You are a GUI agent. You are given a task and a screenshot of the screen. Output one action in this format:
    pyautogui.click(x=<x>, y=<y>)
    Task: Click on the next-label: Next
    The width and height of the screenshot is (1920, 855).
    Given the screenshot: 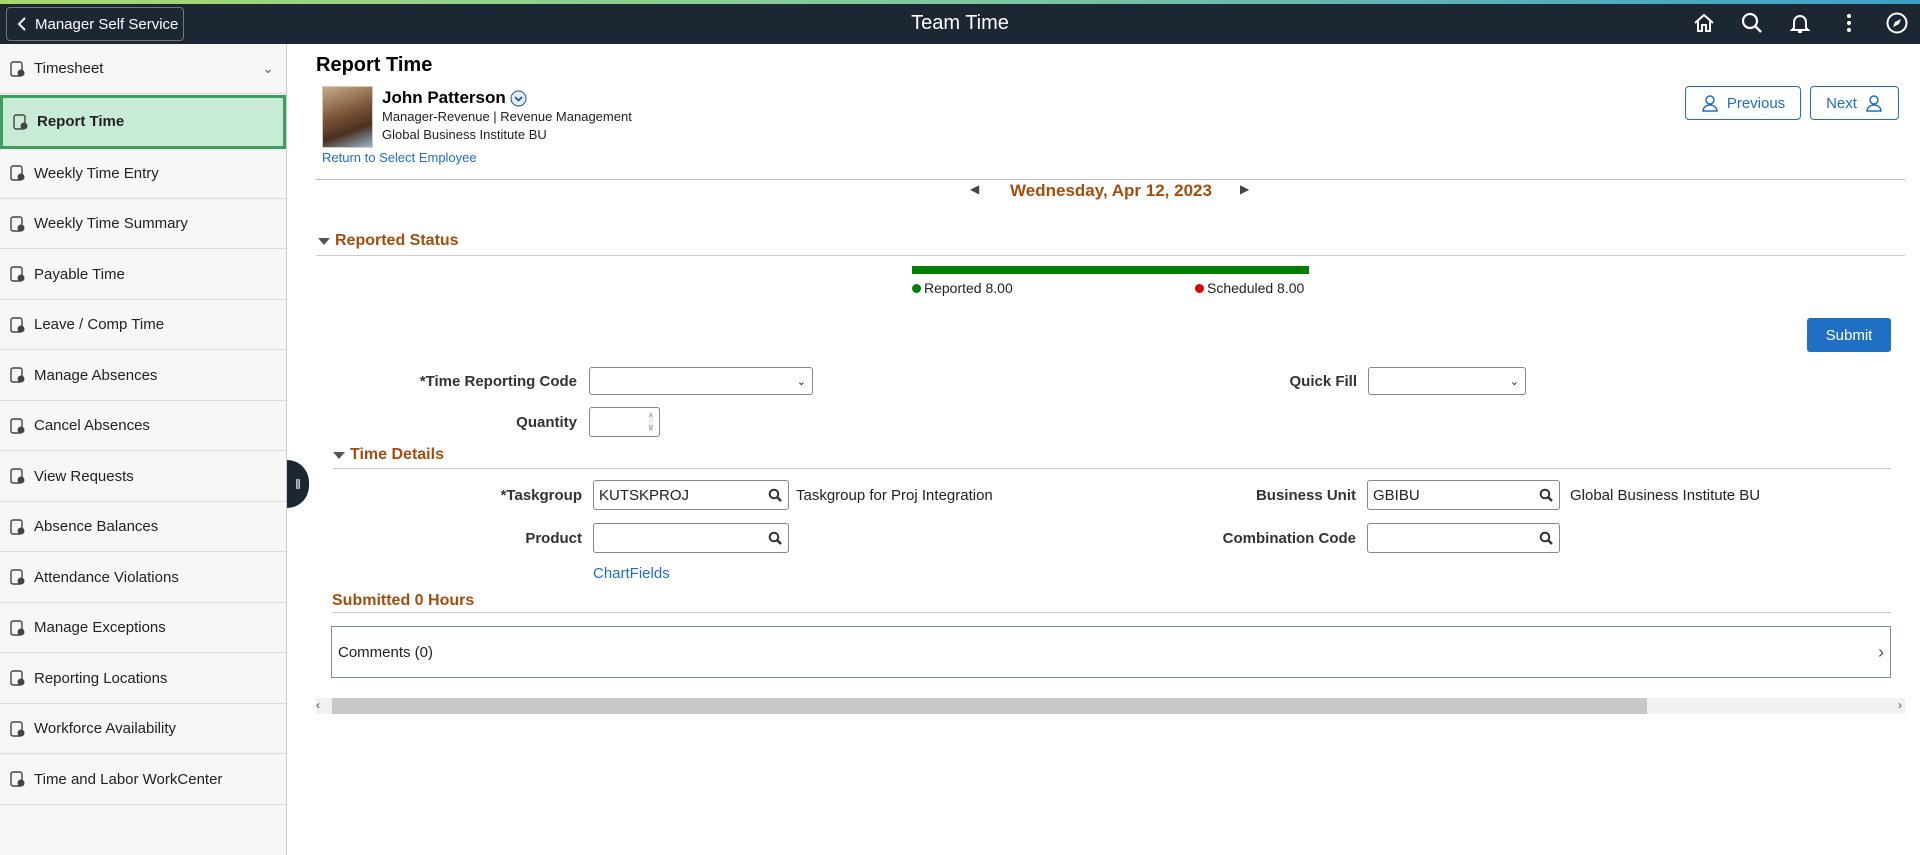 What is the action you would take?
    pyautogui.click(x=1841, y=103)
    